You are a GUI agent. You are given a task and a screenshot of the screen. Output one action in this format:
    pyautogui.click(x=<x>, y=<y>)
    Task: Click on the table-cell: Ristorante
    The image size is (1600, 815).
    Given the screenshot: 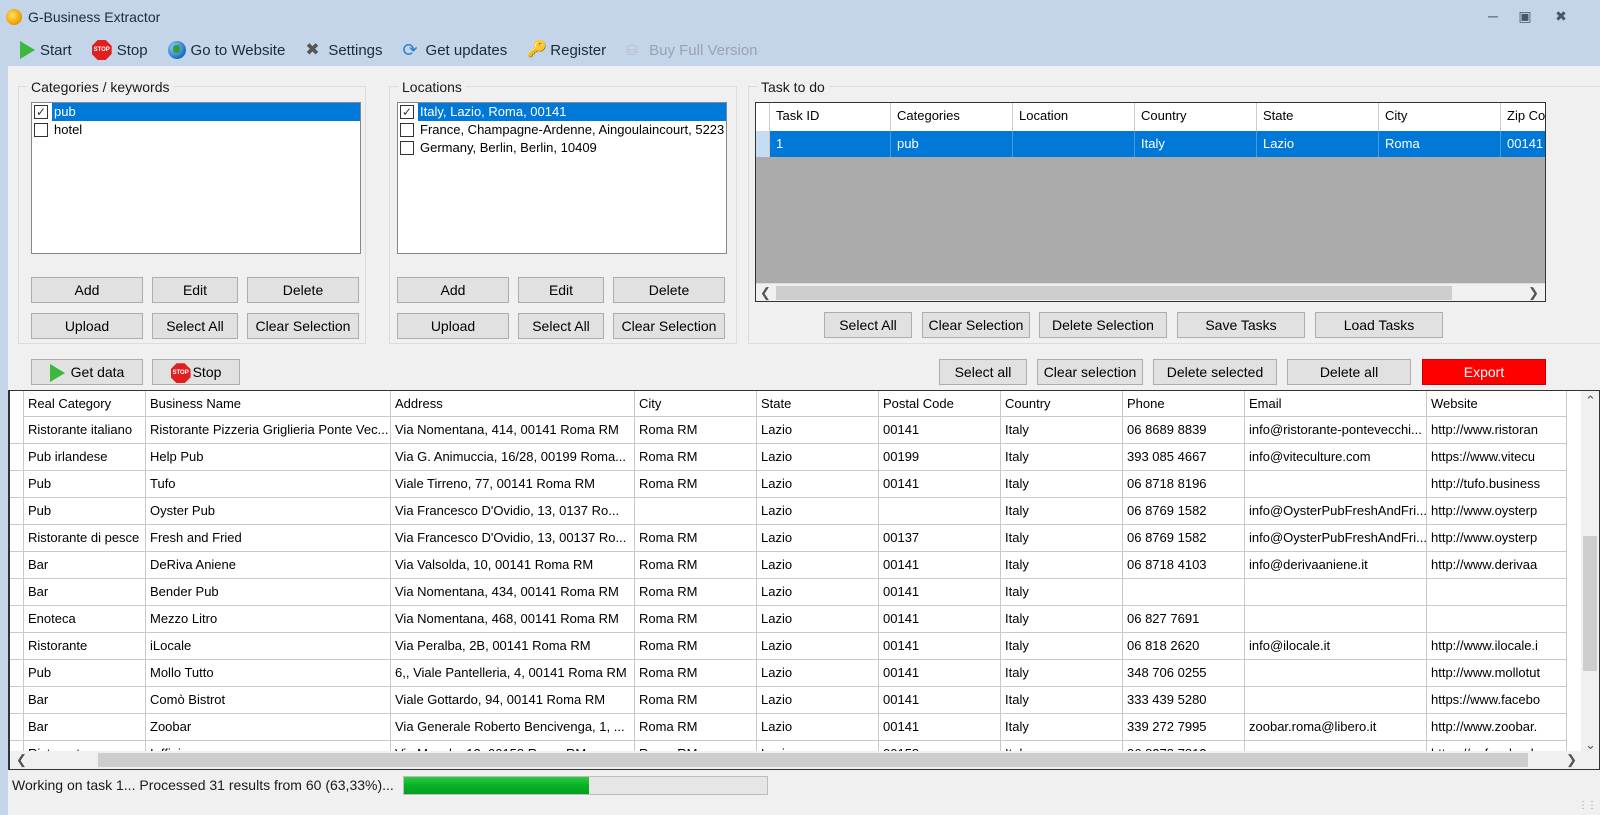 What is the action you would take?
    pyautogui.click(x=85, y=646)
    